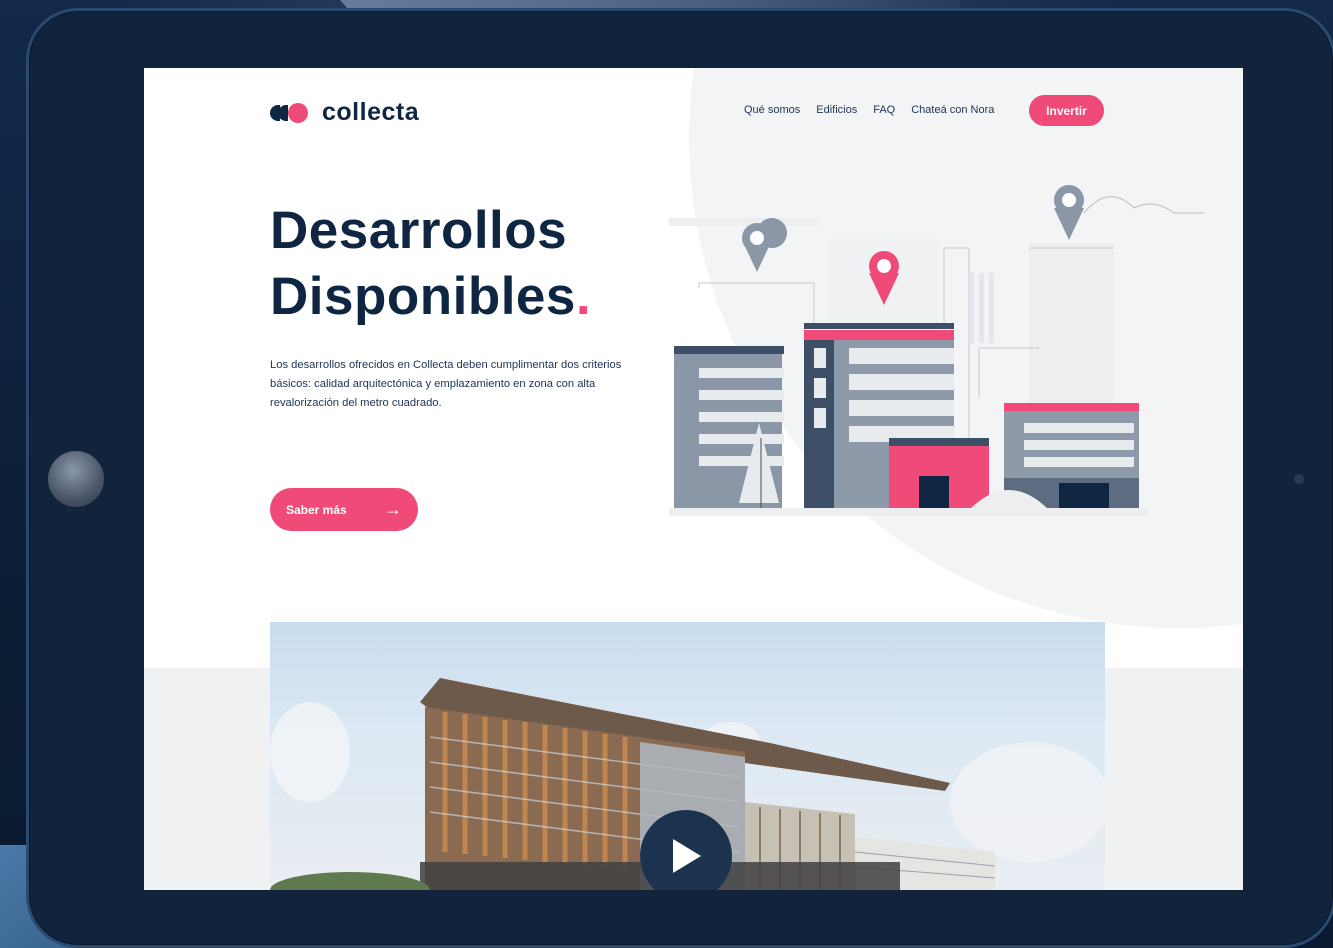 The image size is (1333, 948). Describe the element at coordinates (423, 296) in the screenshot. I see `title-line-2: Disponibles` at that location.